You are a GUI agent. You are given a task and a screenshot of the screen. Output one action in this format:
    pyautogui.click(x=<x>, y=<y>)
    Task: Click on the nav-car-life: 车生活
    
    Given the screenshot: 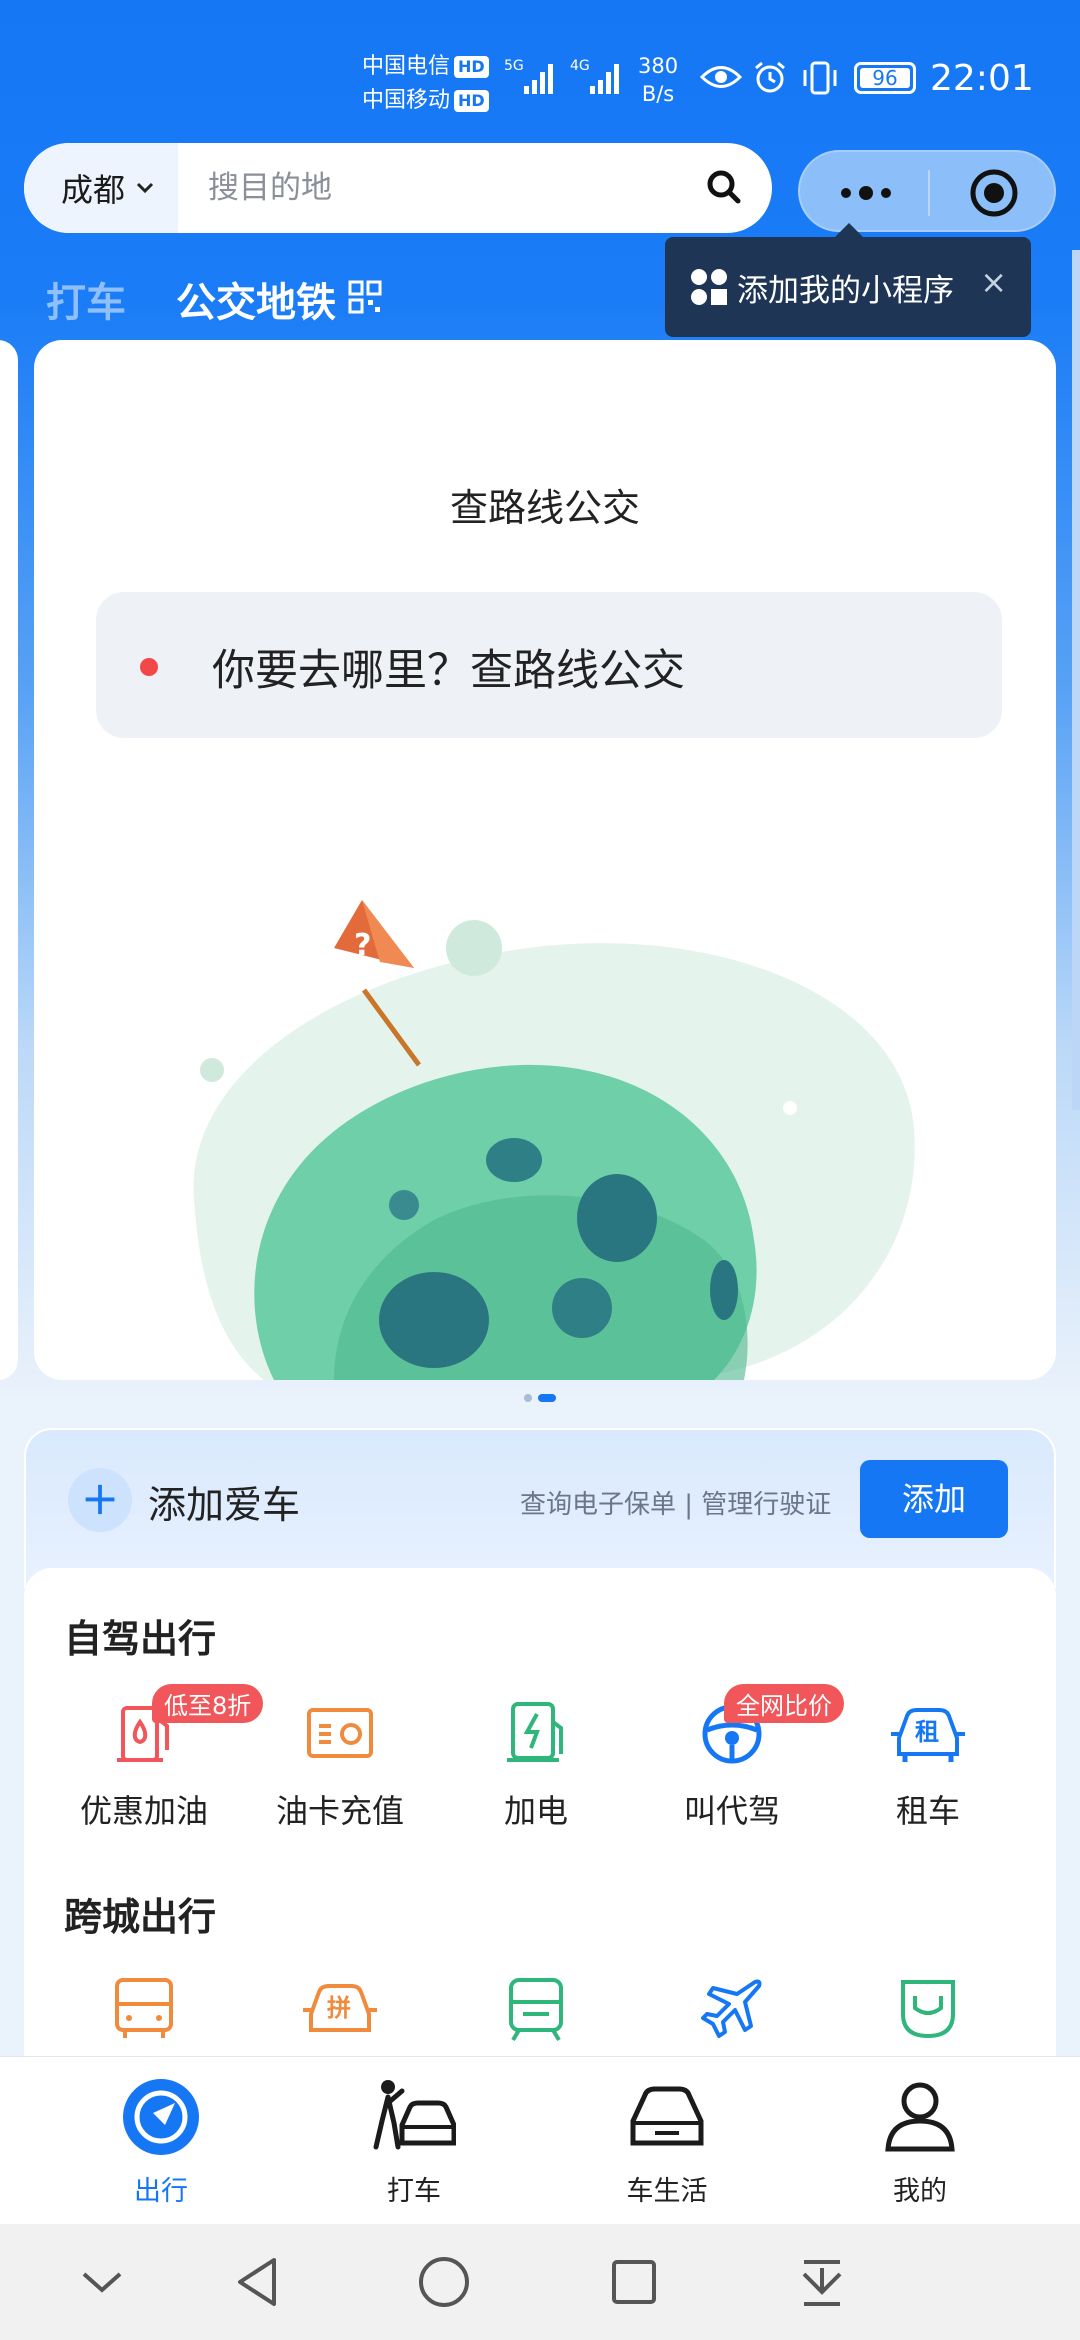 What is the action you would take?
    pyautogui.click(x=667, y=2142)
    